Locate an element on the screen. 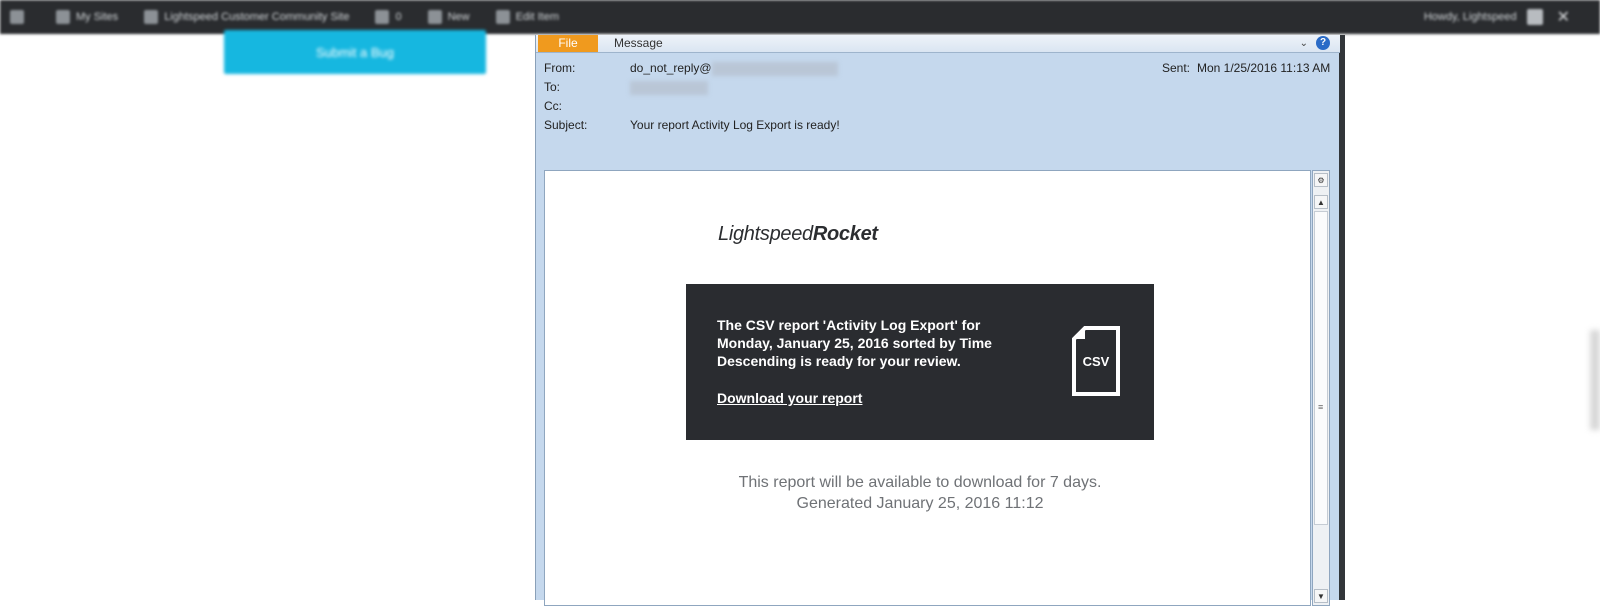 The image size is (1600, 606). to-value is located at coordinates (669, 87).